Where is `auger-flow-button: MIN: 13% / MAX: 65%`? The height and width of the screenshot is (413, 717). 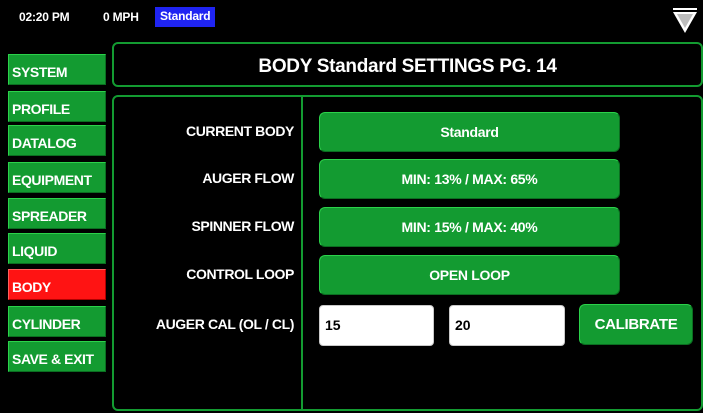 auger-flow-button: MIN: 13% / MAX: 65% is located at coordinates (469, 179).